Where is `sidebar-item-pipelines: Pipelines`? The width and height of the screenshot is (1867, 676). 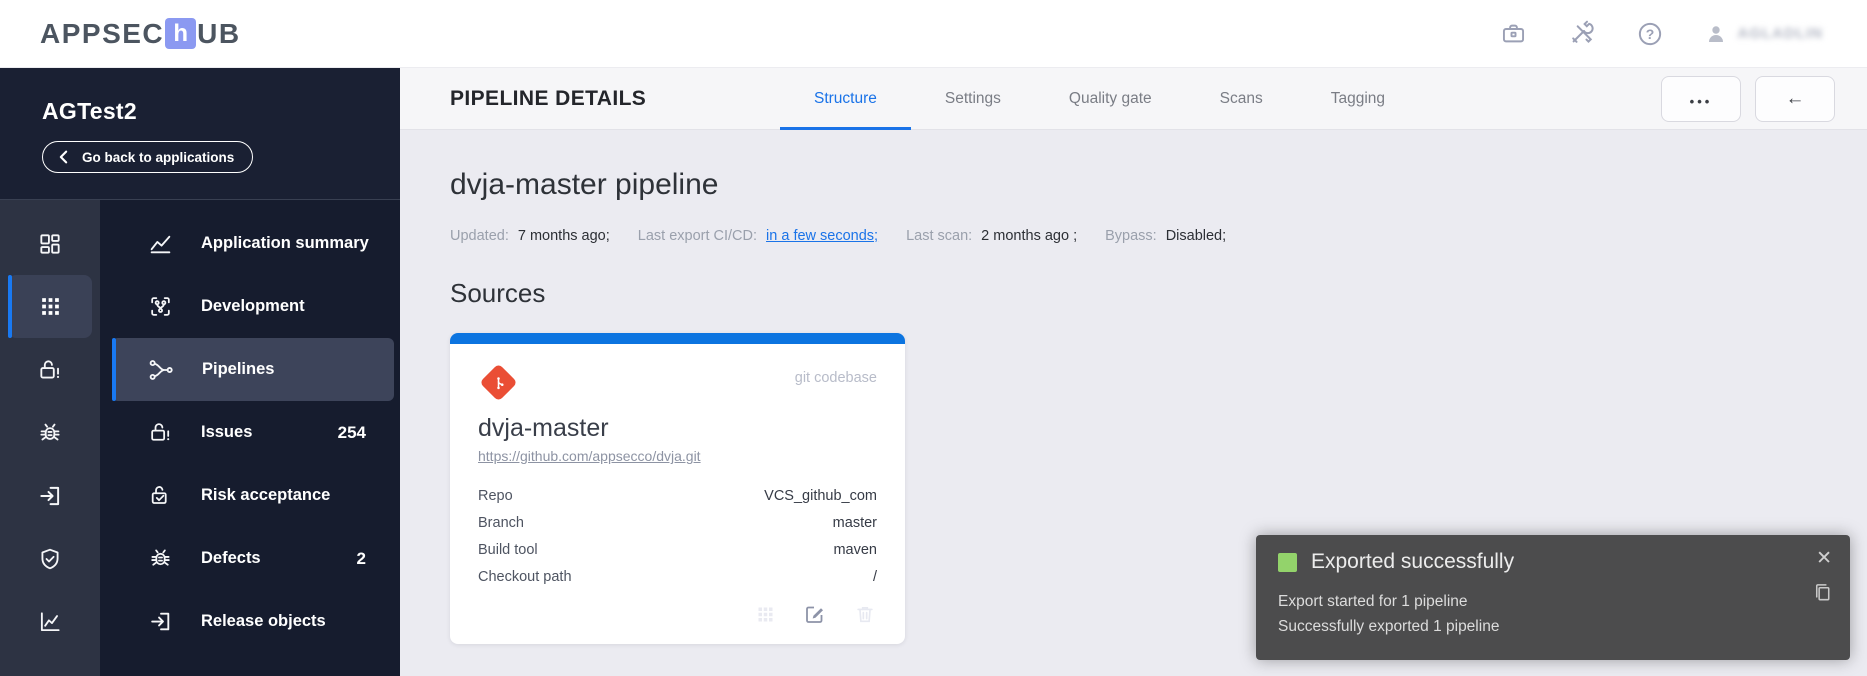
sidebar-item-pipelines: Pipelines is located at coordinates (253, 369).